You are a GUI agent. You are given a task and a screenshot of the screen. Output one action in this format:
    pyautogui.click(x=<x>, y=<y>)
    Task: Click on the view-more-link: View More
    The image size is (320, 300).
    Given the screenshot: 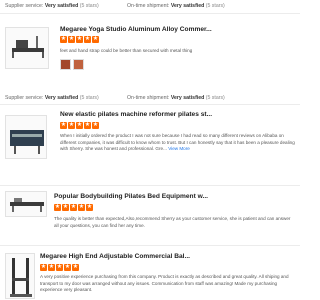 What is the action you would take?
    pyautogui.click(x=179, y=148)
    